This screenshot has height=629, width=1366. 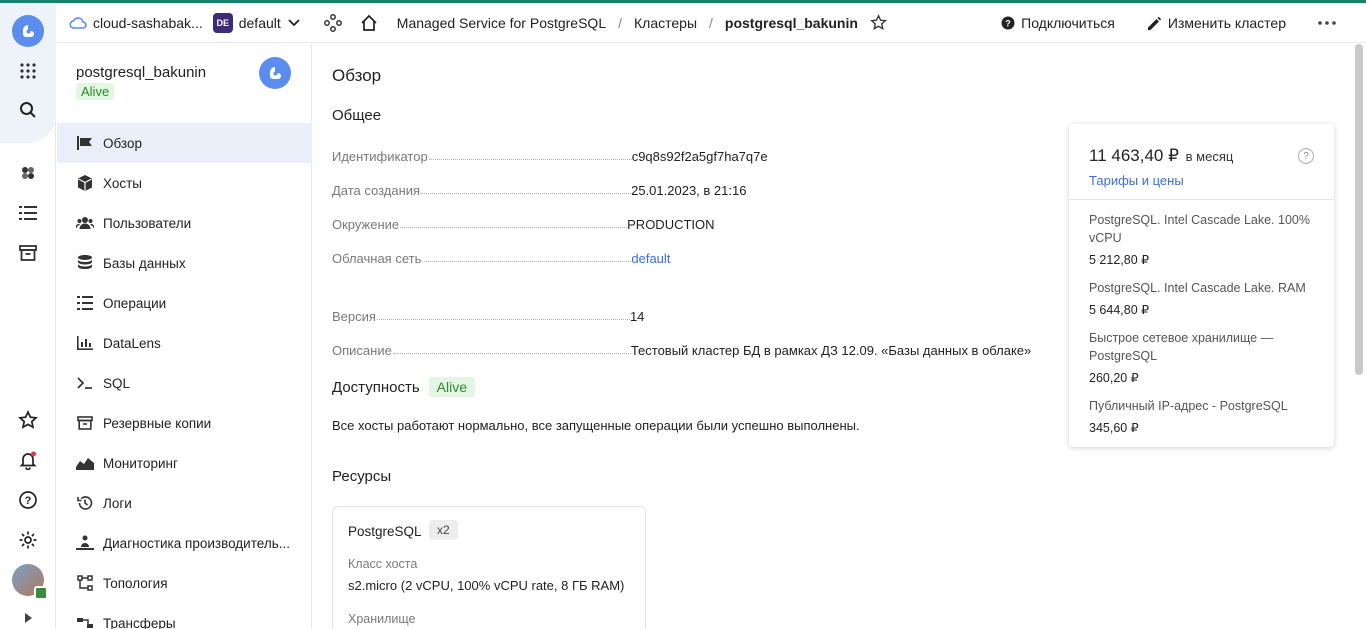 What do you see at coordinates (650, 258) in the screenshot?
I see `network-link: default` at bounding box center [650, 258].